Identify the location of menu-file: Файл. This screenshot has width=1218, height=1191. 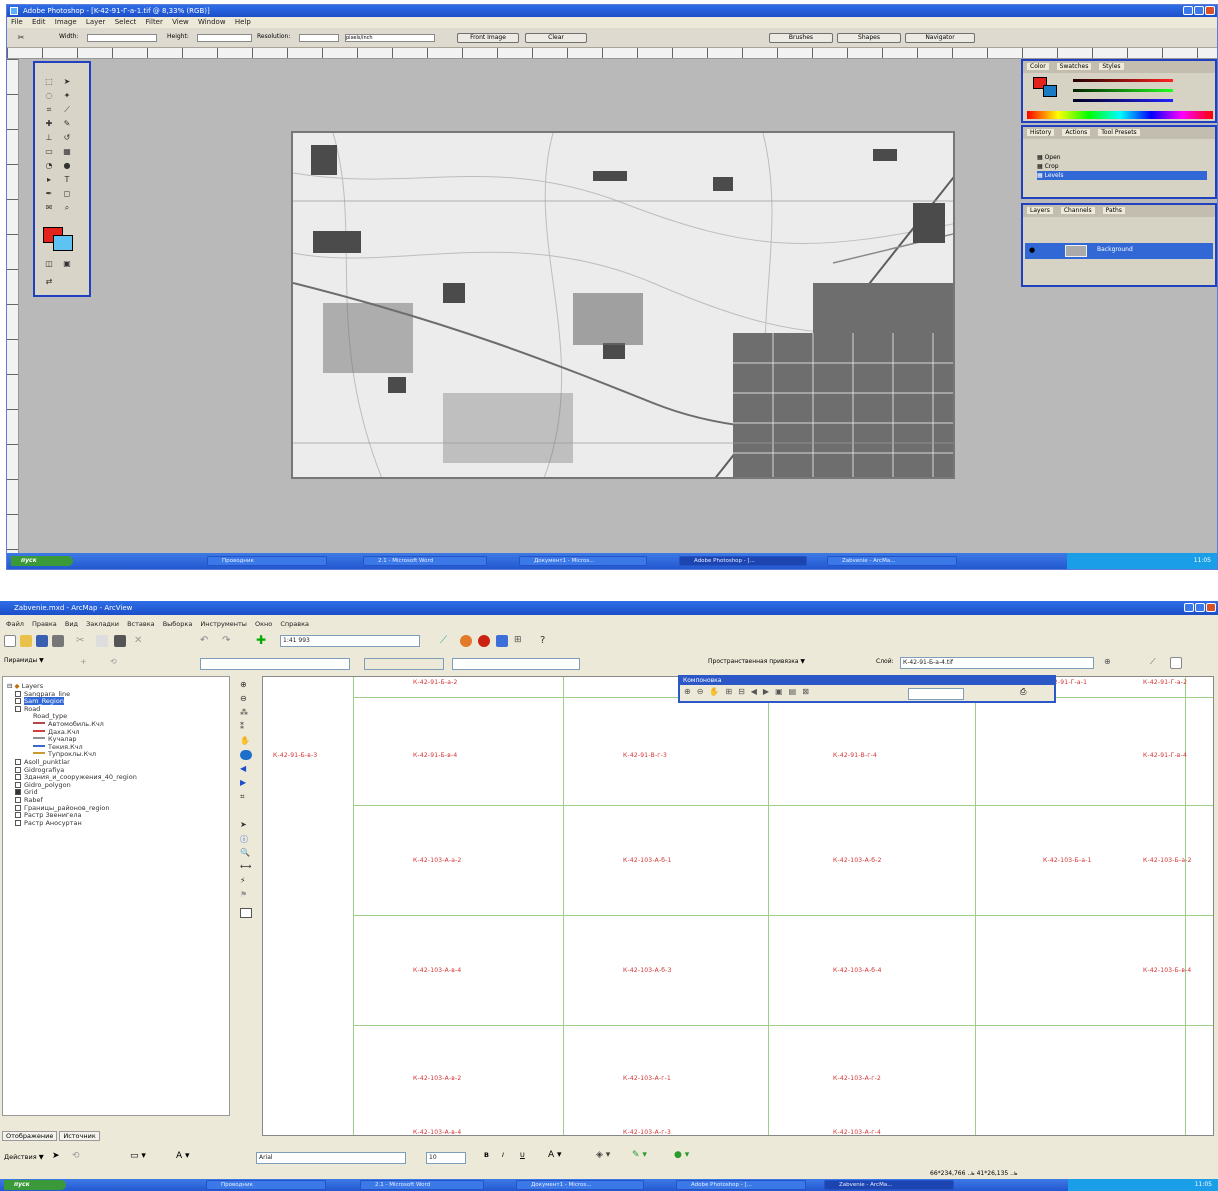
(15, 624).